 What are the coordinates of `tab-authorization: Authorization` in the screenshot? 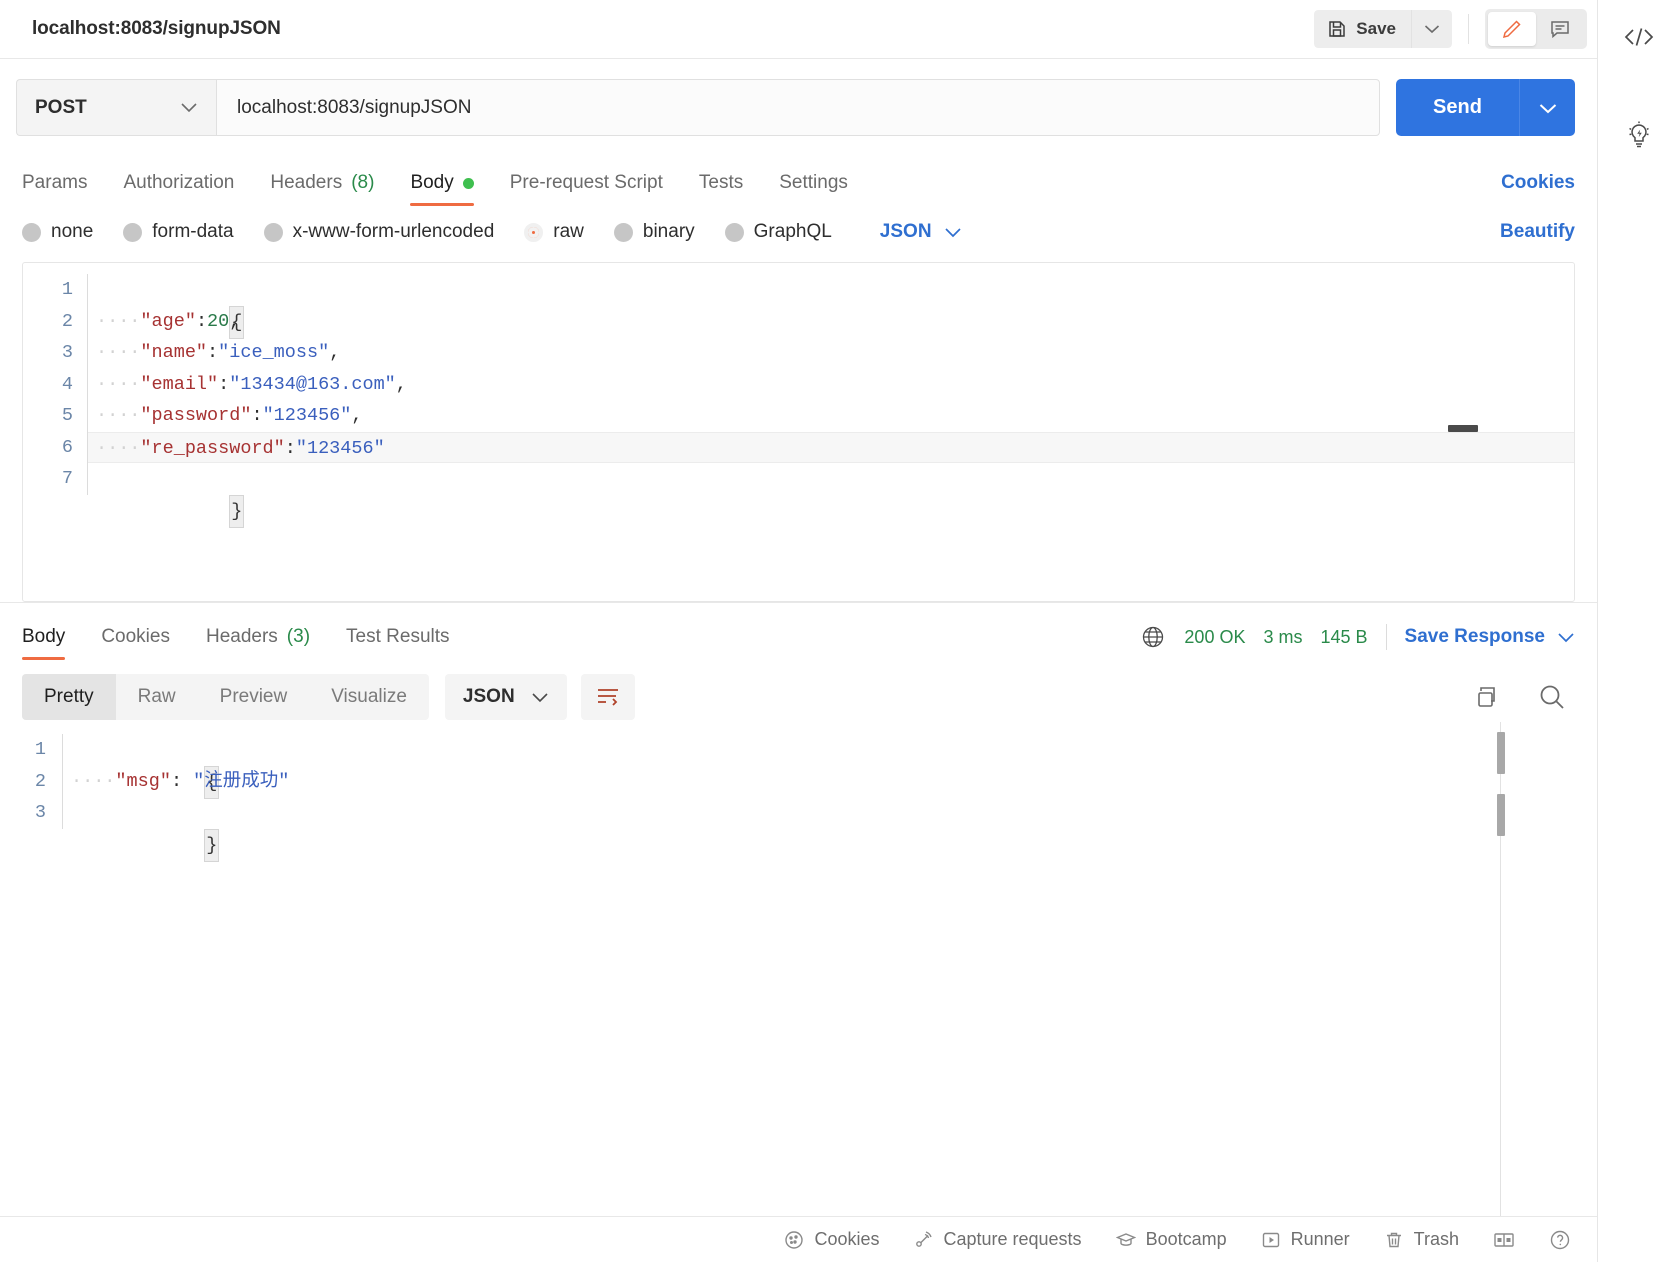 It's located at (178, 189).